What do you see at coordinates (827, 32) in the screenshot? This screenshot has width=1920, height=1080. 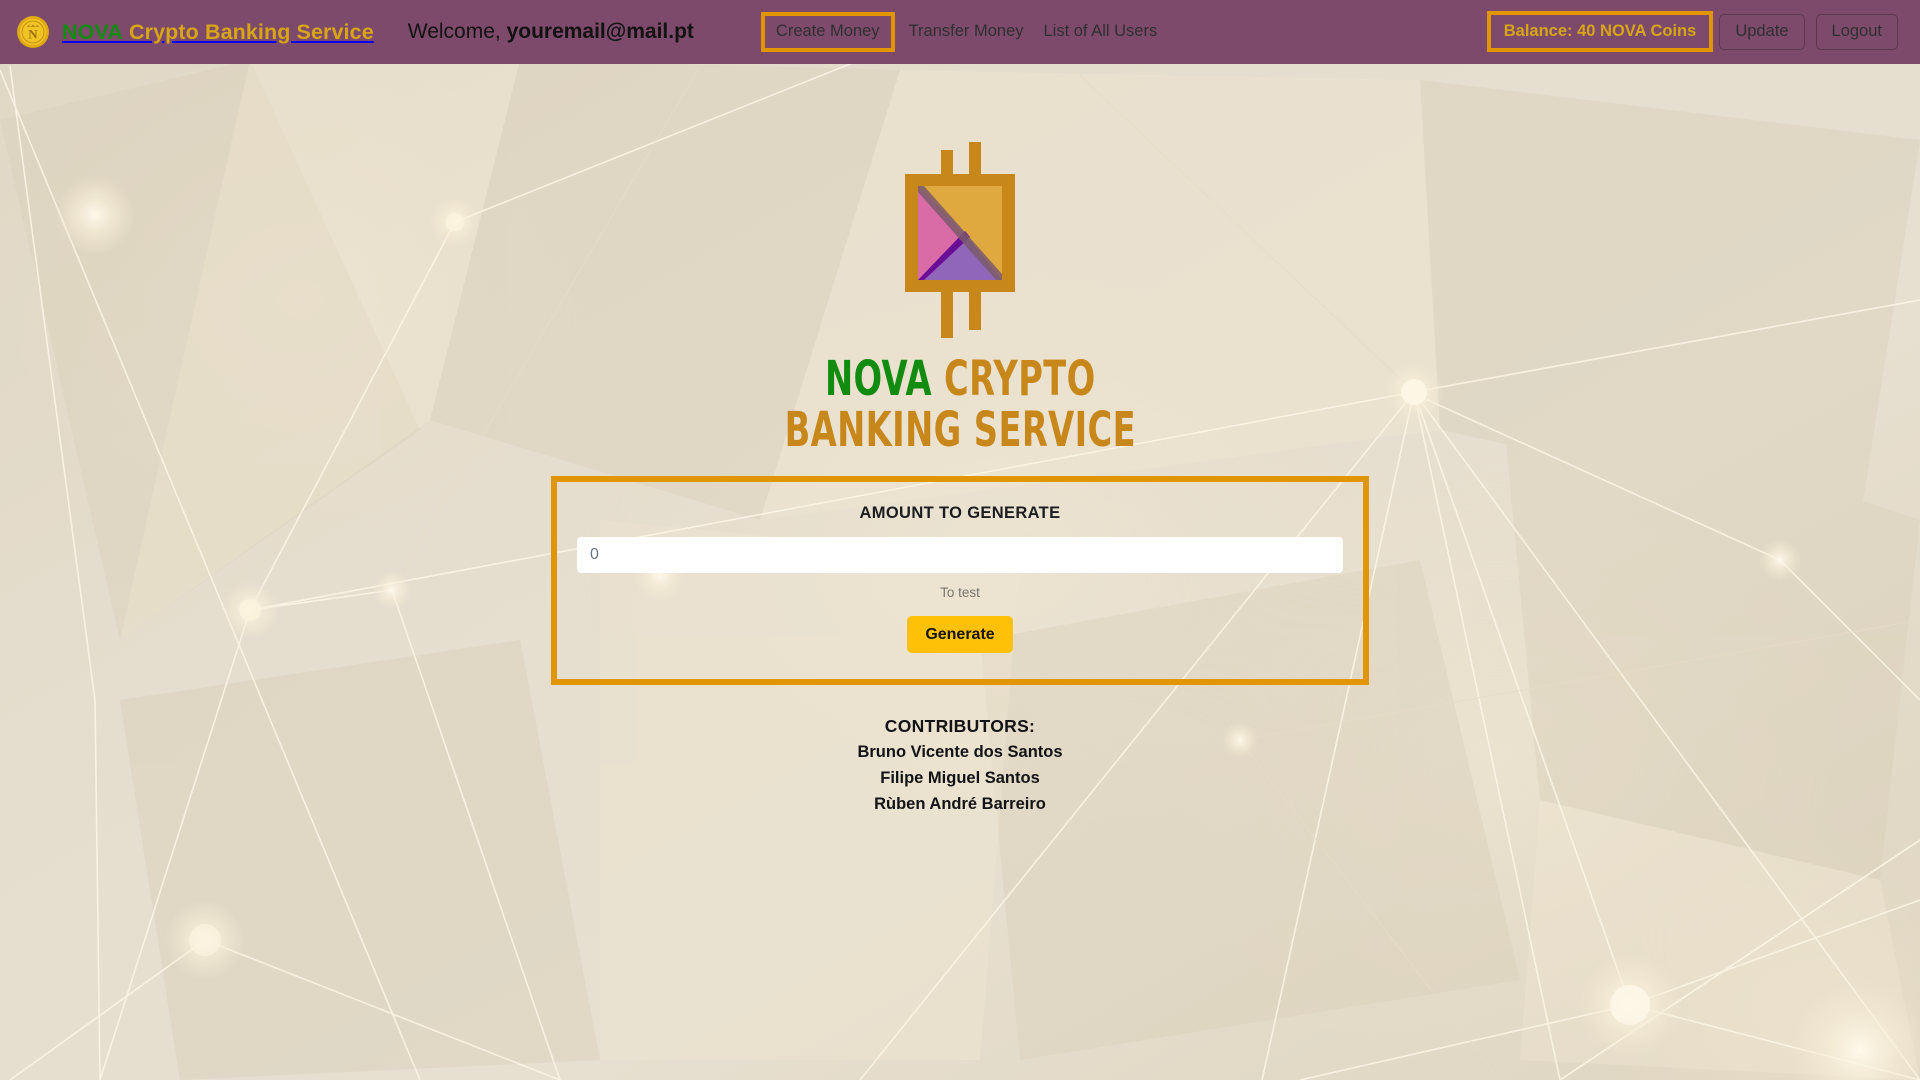 I see `nav-link-create-money: Create Money` at bounding box center [827, 32].